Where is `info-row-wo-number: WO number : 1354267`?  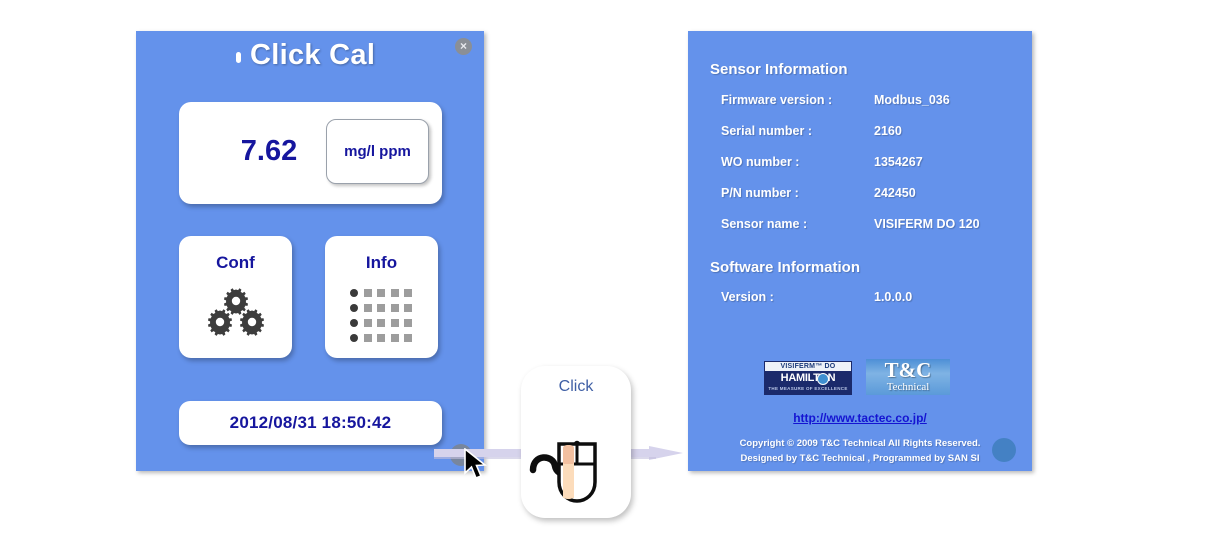 info-row-wo-number: WO number : 1354267 is located at coordinates (871, 166).